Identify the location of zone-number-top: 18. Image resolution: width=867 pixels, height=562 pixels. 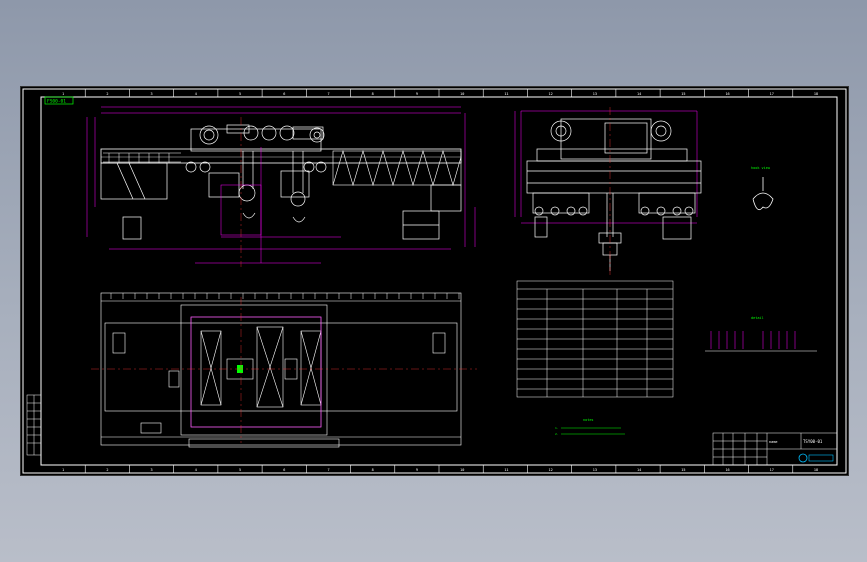
(816, 94).